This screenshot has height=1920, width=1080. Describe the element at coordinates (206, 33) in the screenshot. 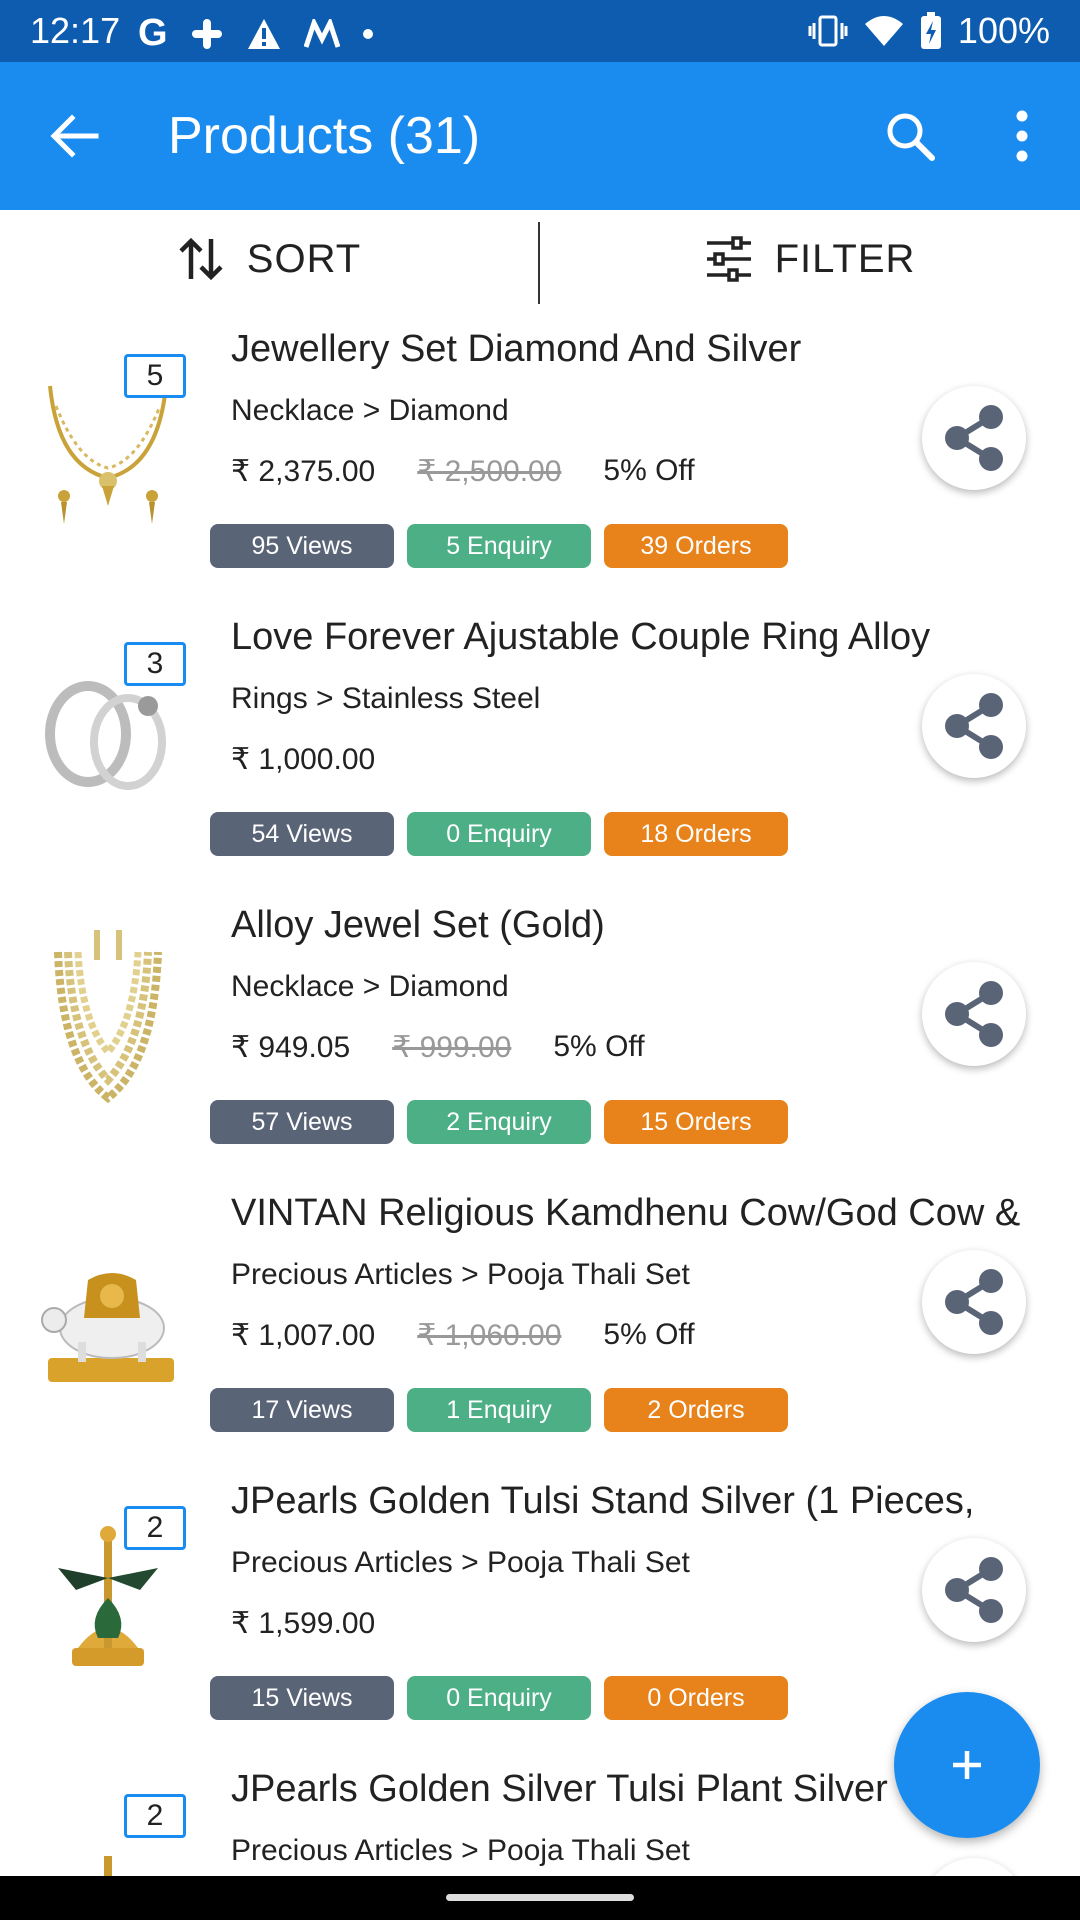

I see `slack-icon` at that location.